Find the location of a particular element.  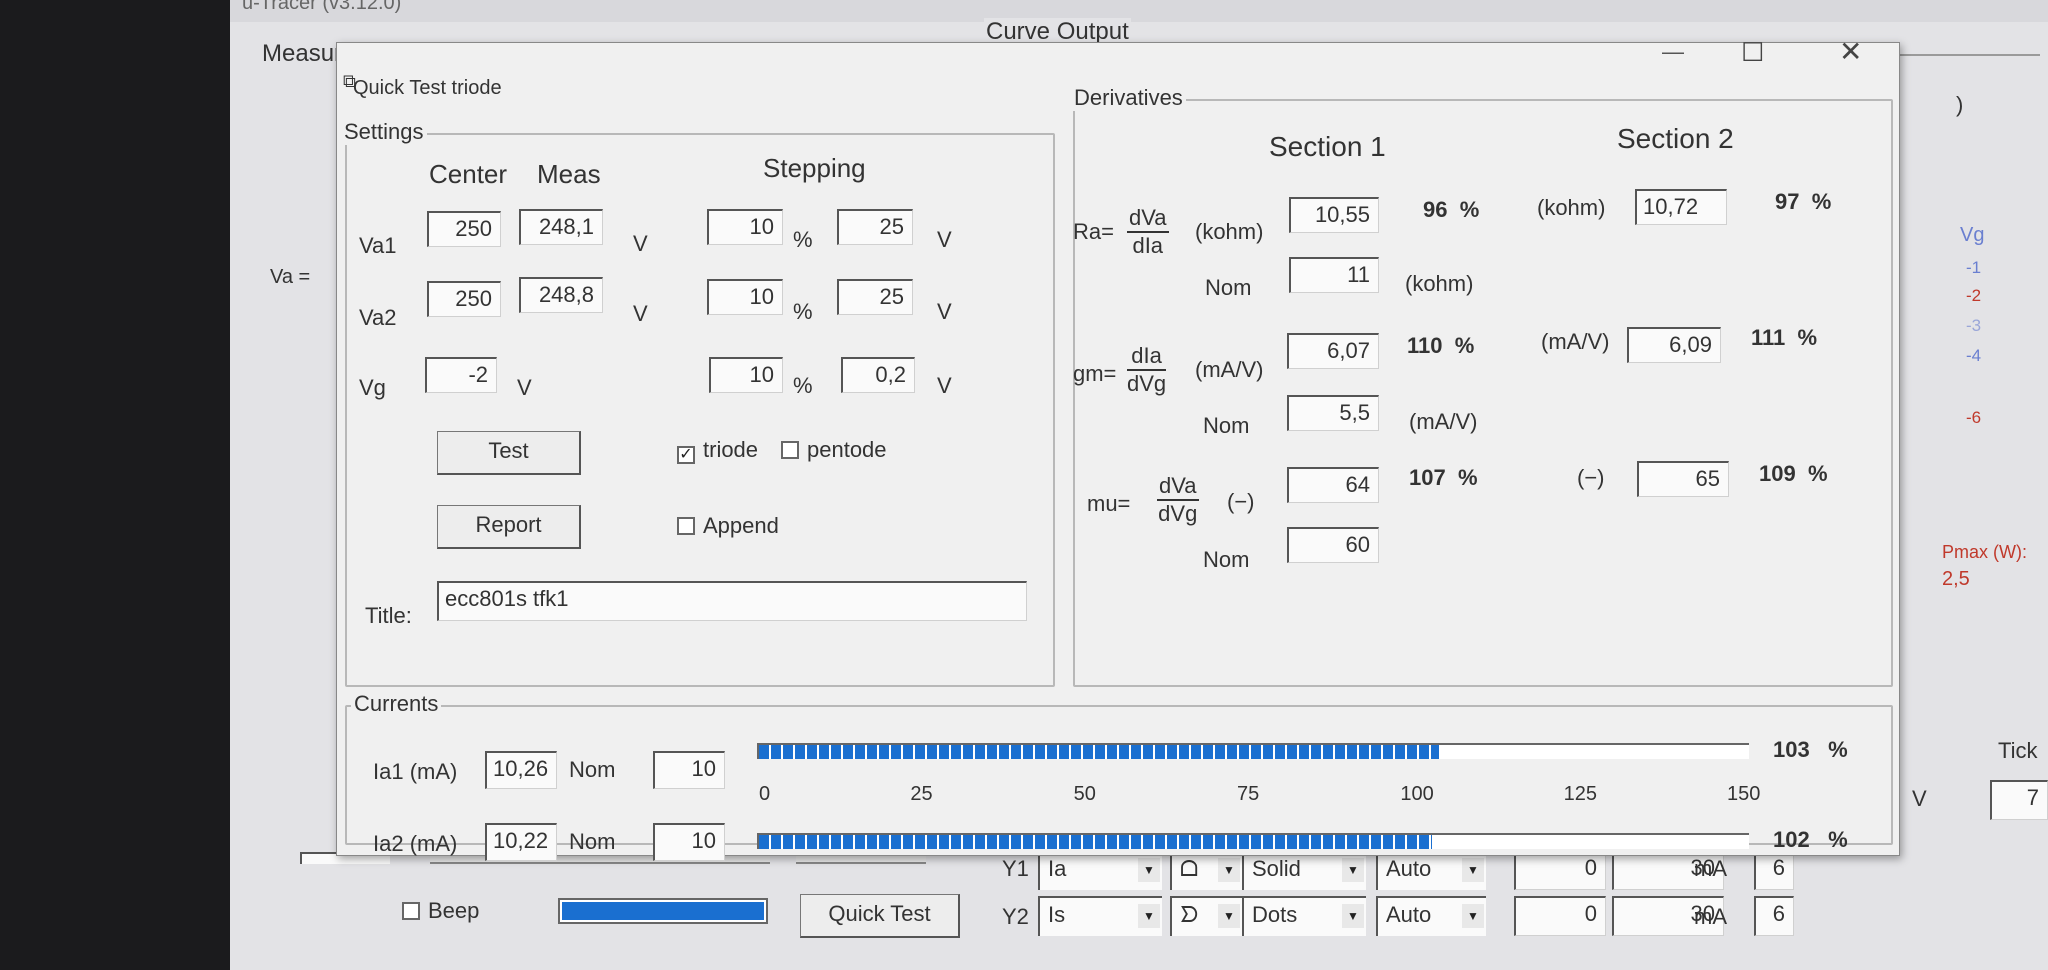

mu-section1-value: 64 is located at coordinates (1333, 485).